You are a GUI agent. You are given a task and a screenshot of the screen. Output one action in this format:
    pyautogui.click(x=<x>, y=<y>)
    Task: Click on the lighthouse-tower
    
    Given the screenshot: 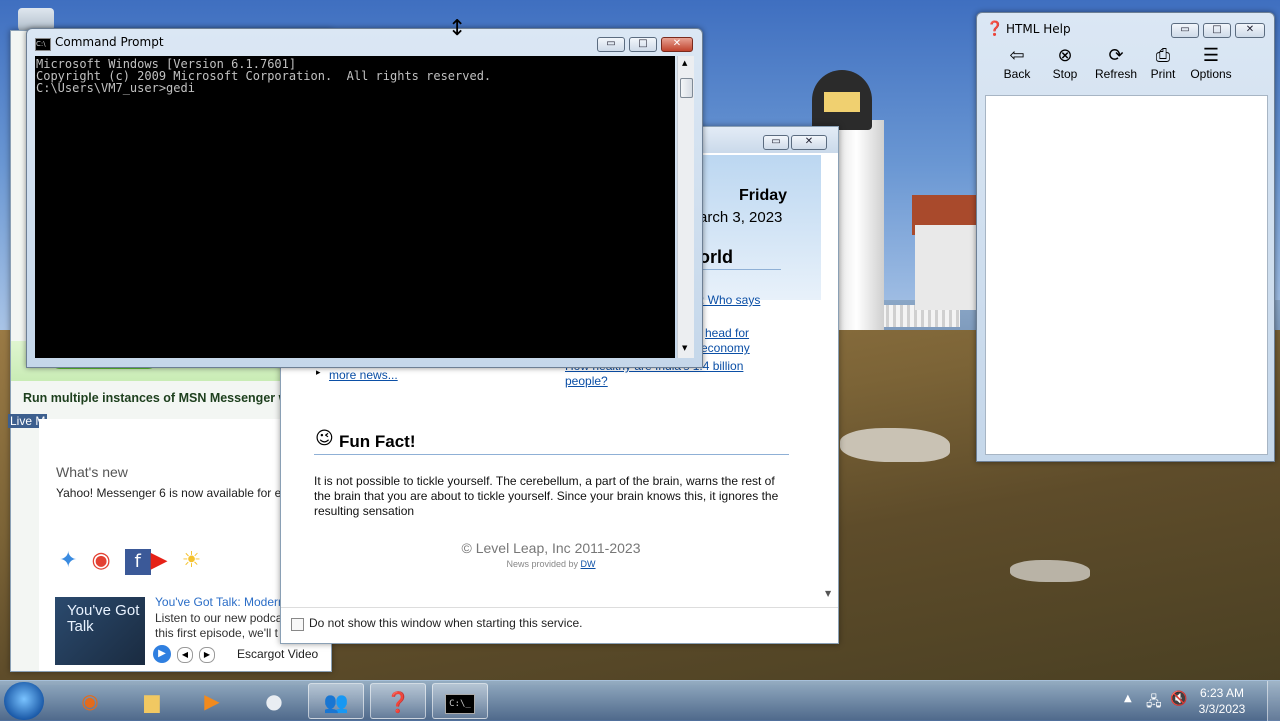 What is the action you would take?
    pyautogui.click(x=861, y=225)
    